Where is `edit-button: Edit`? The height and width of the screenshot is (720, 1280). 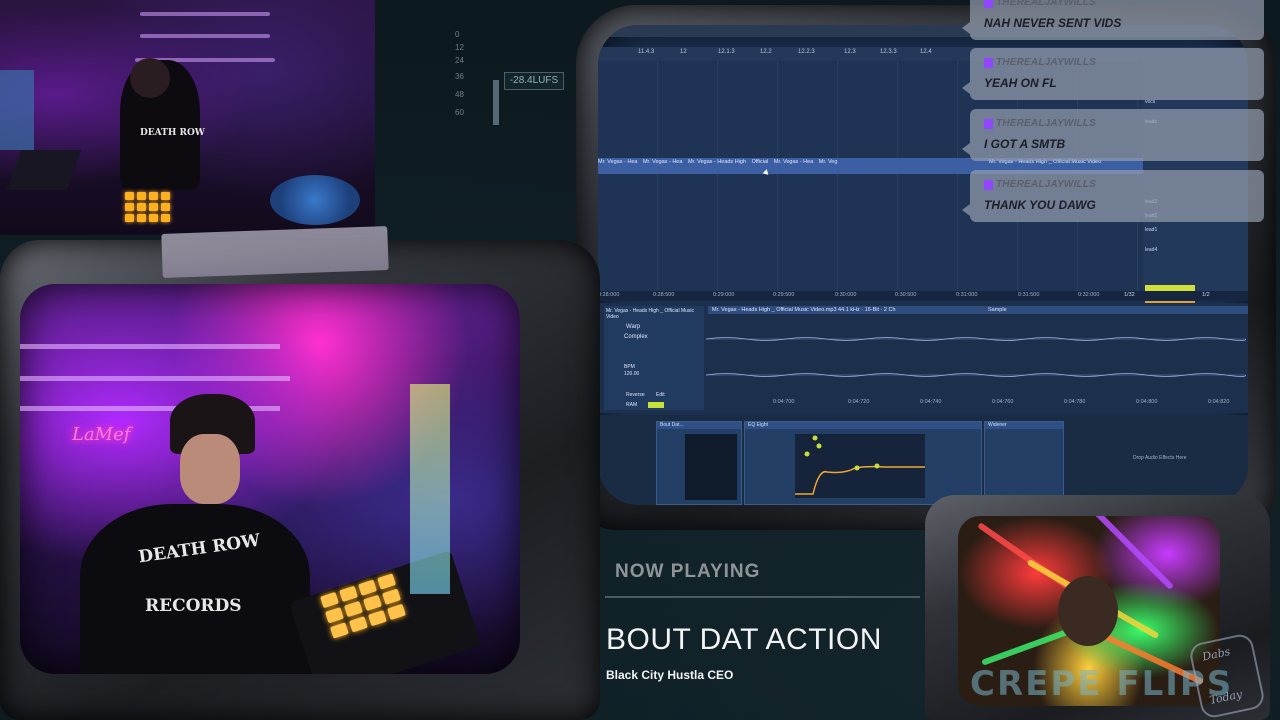
edit-button: Edit is located at coordinates (660, 395).